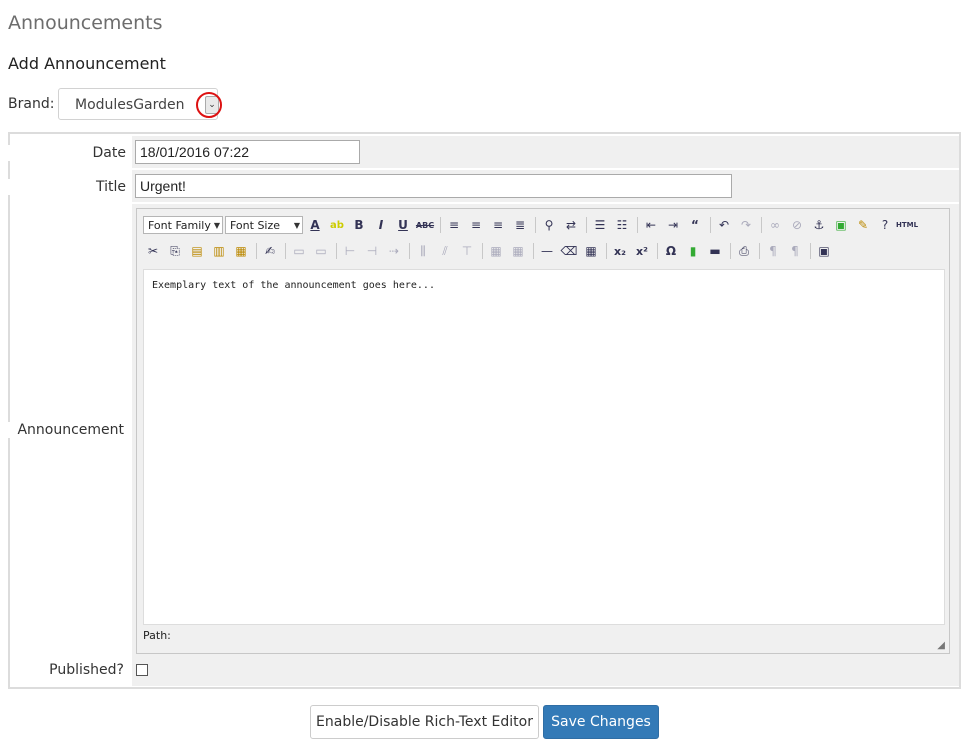  Describe the element at coordinates (795, 251) in the screenshot. I see `rtl-icon: ¶` at that location.